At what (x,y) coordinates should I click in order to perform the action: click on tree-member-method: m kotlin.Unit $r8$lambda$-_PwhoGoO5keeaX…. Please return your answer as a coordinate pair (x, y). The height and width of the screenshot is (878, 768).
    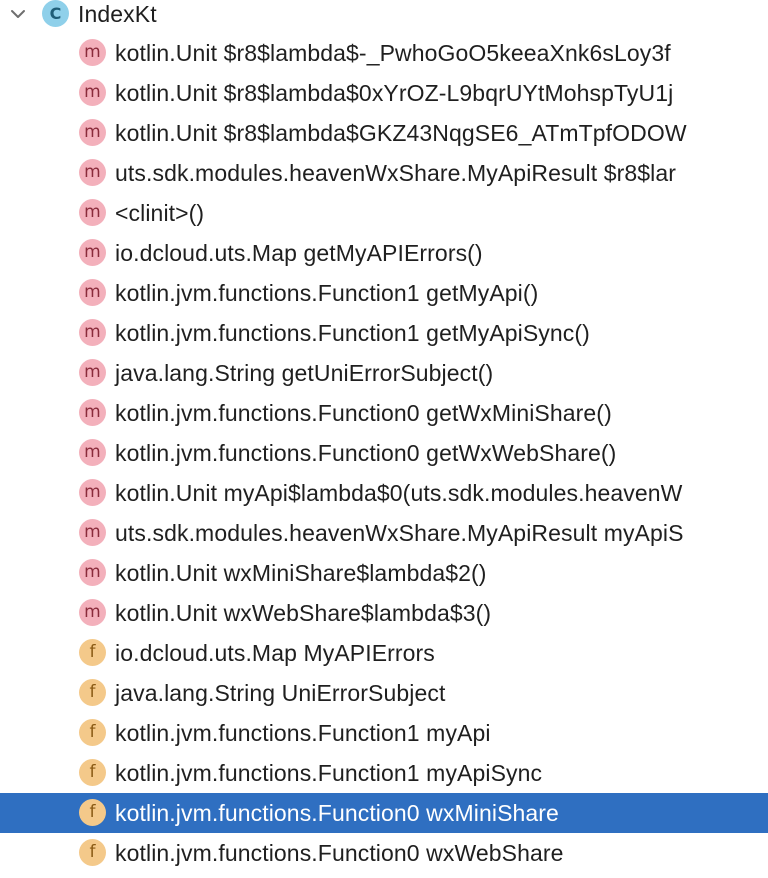
    Looking at the image, I should click on (384, 53).